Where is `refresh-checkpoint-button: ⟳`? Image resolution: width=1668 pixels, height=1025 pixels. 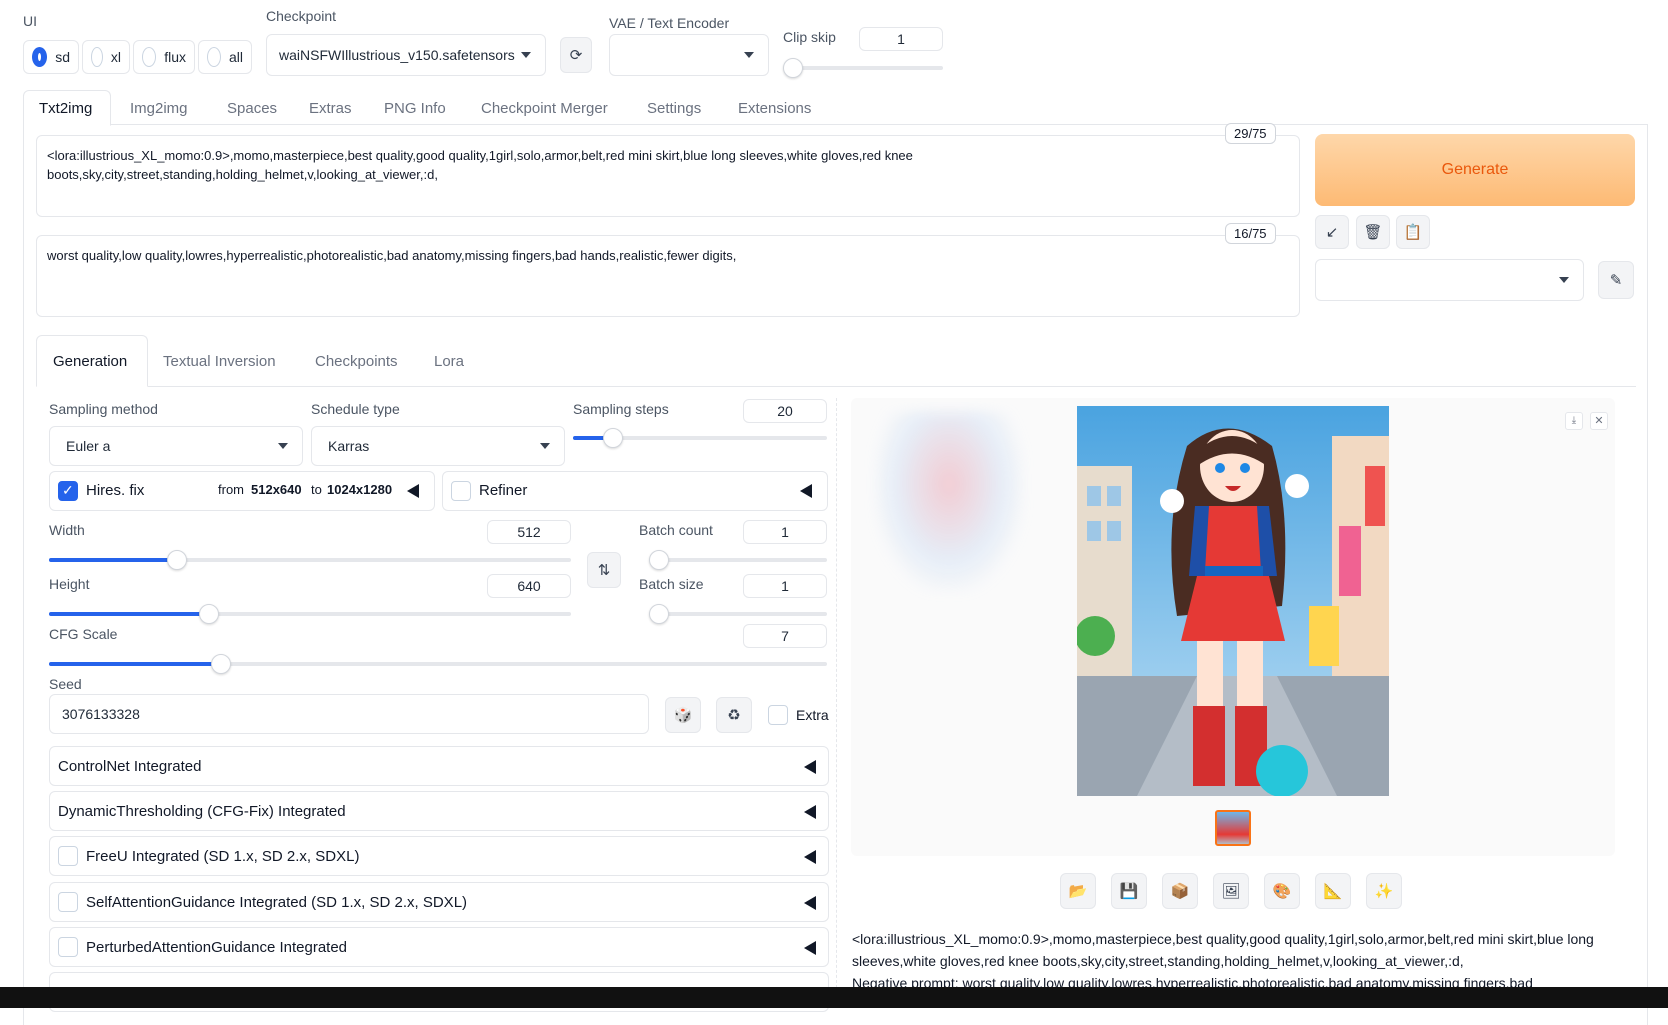
refresh-checkpoint-button: ⟳ is located at coordinates (576, 55).